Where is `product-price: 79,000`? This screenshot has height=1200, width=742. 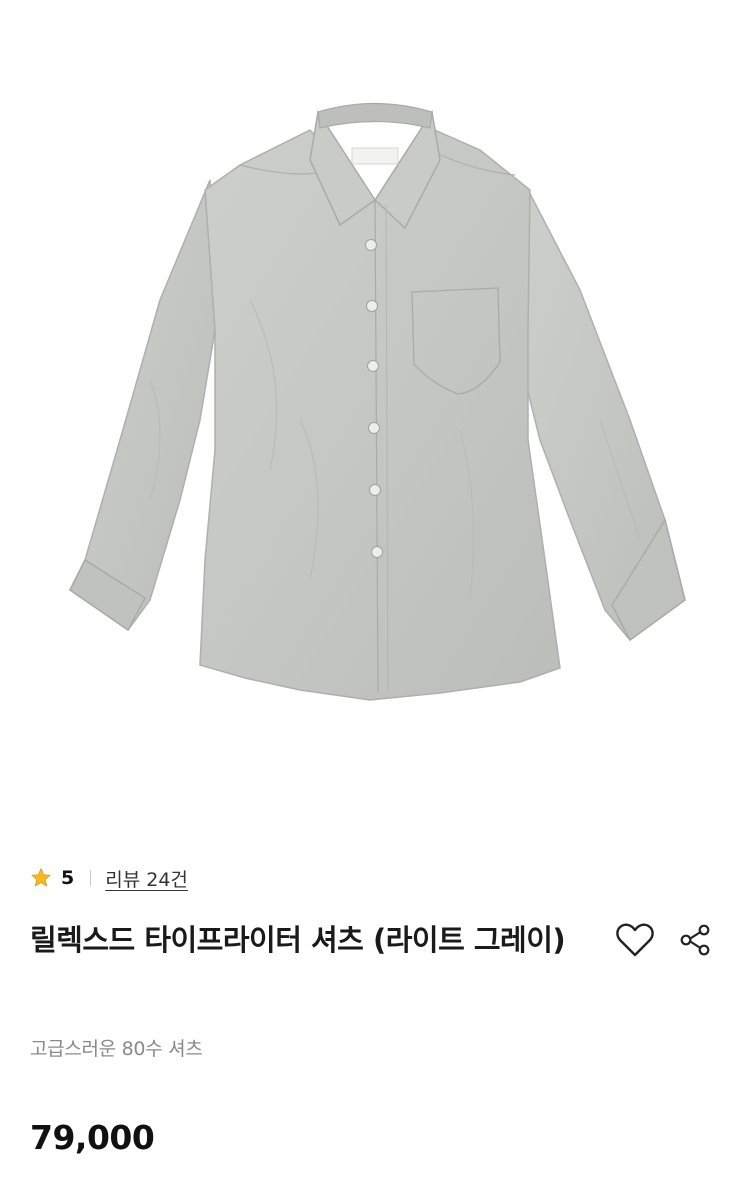 product-price: 79,000 is located at coordinates (92, 1137).